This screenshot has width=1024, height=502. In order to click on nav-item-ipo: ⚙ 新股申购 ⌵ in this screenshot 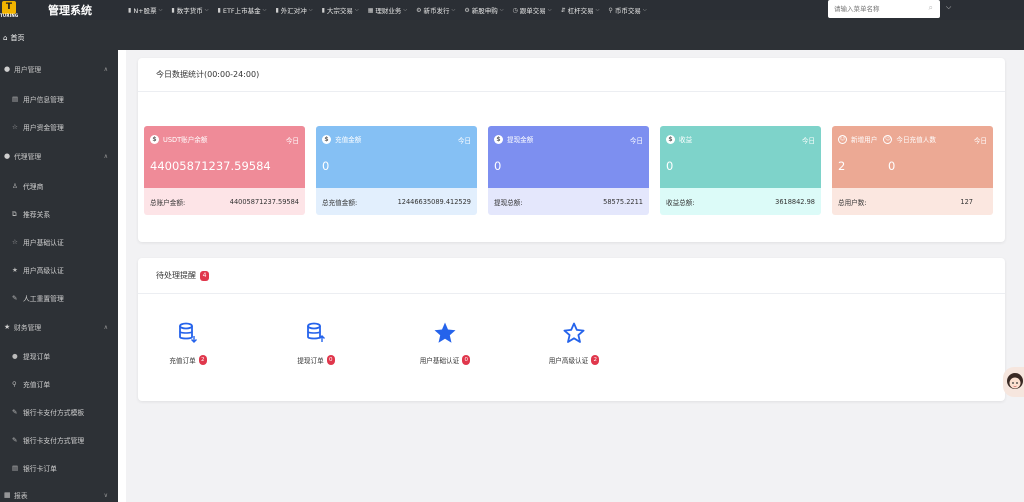, I will do `click(483, 10)`.